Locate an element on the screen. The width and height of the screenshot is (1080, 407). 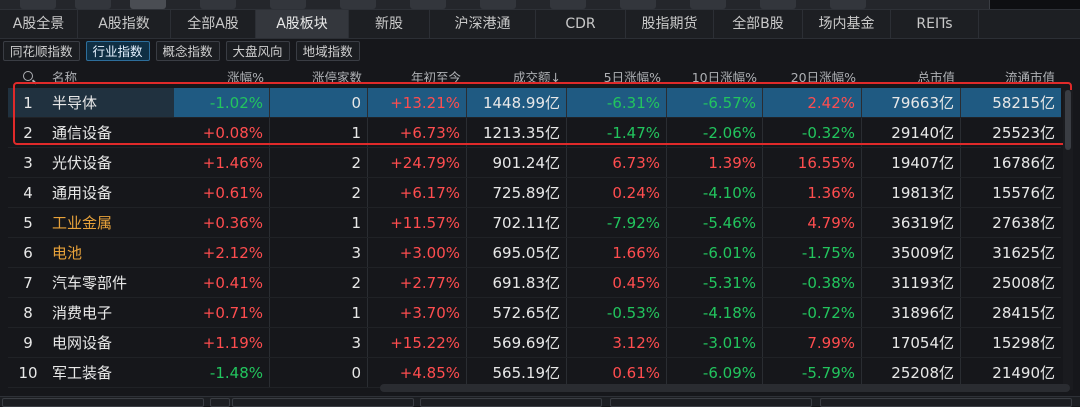
turnover: 725.89亿 is located at coordinates (517, 192).